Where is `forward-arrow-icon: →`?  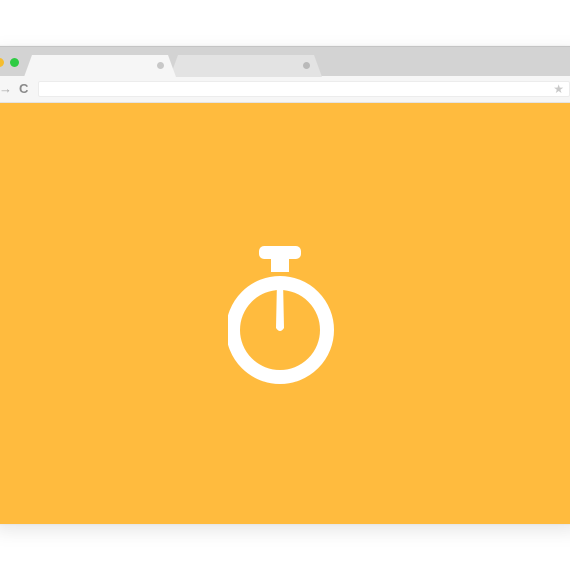
forward-arrow-icon: → is located at coordinates (6, 89).